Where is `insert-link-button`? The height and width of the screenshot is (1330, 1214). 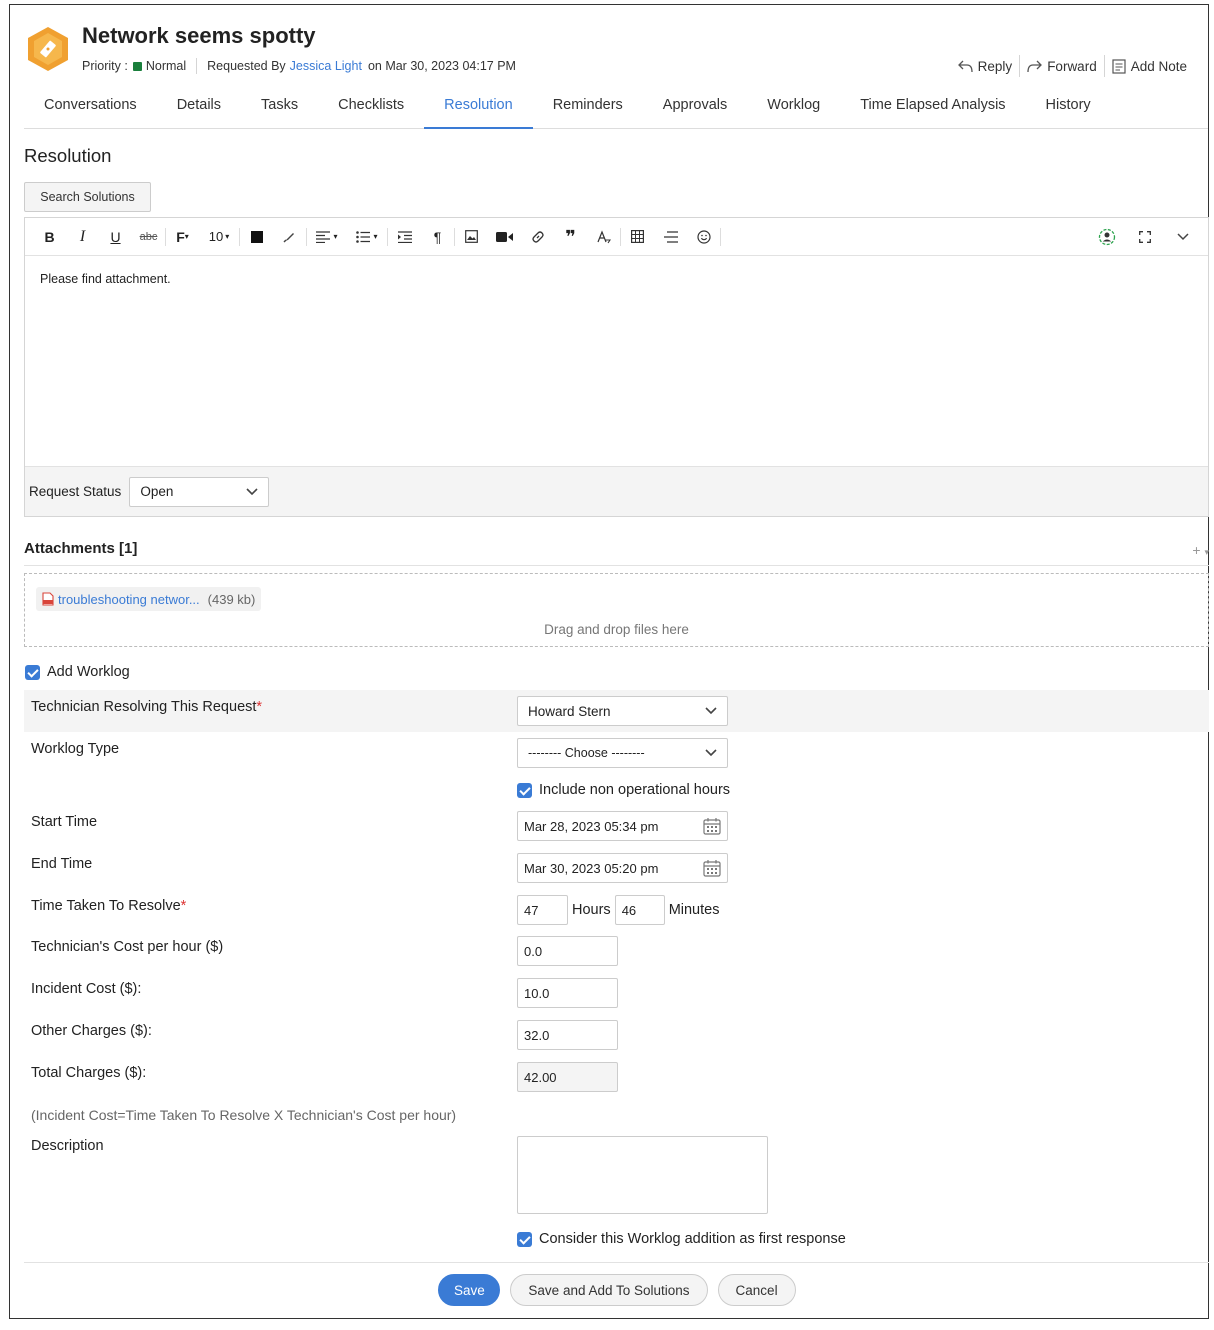 insert-link-button is located at coordinates (537, 237).